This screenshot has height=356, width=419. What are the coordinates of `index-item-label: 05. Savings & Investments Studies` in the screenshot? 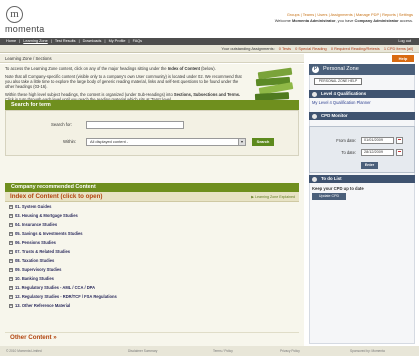 It's located at (49, 233).